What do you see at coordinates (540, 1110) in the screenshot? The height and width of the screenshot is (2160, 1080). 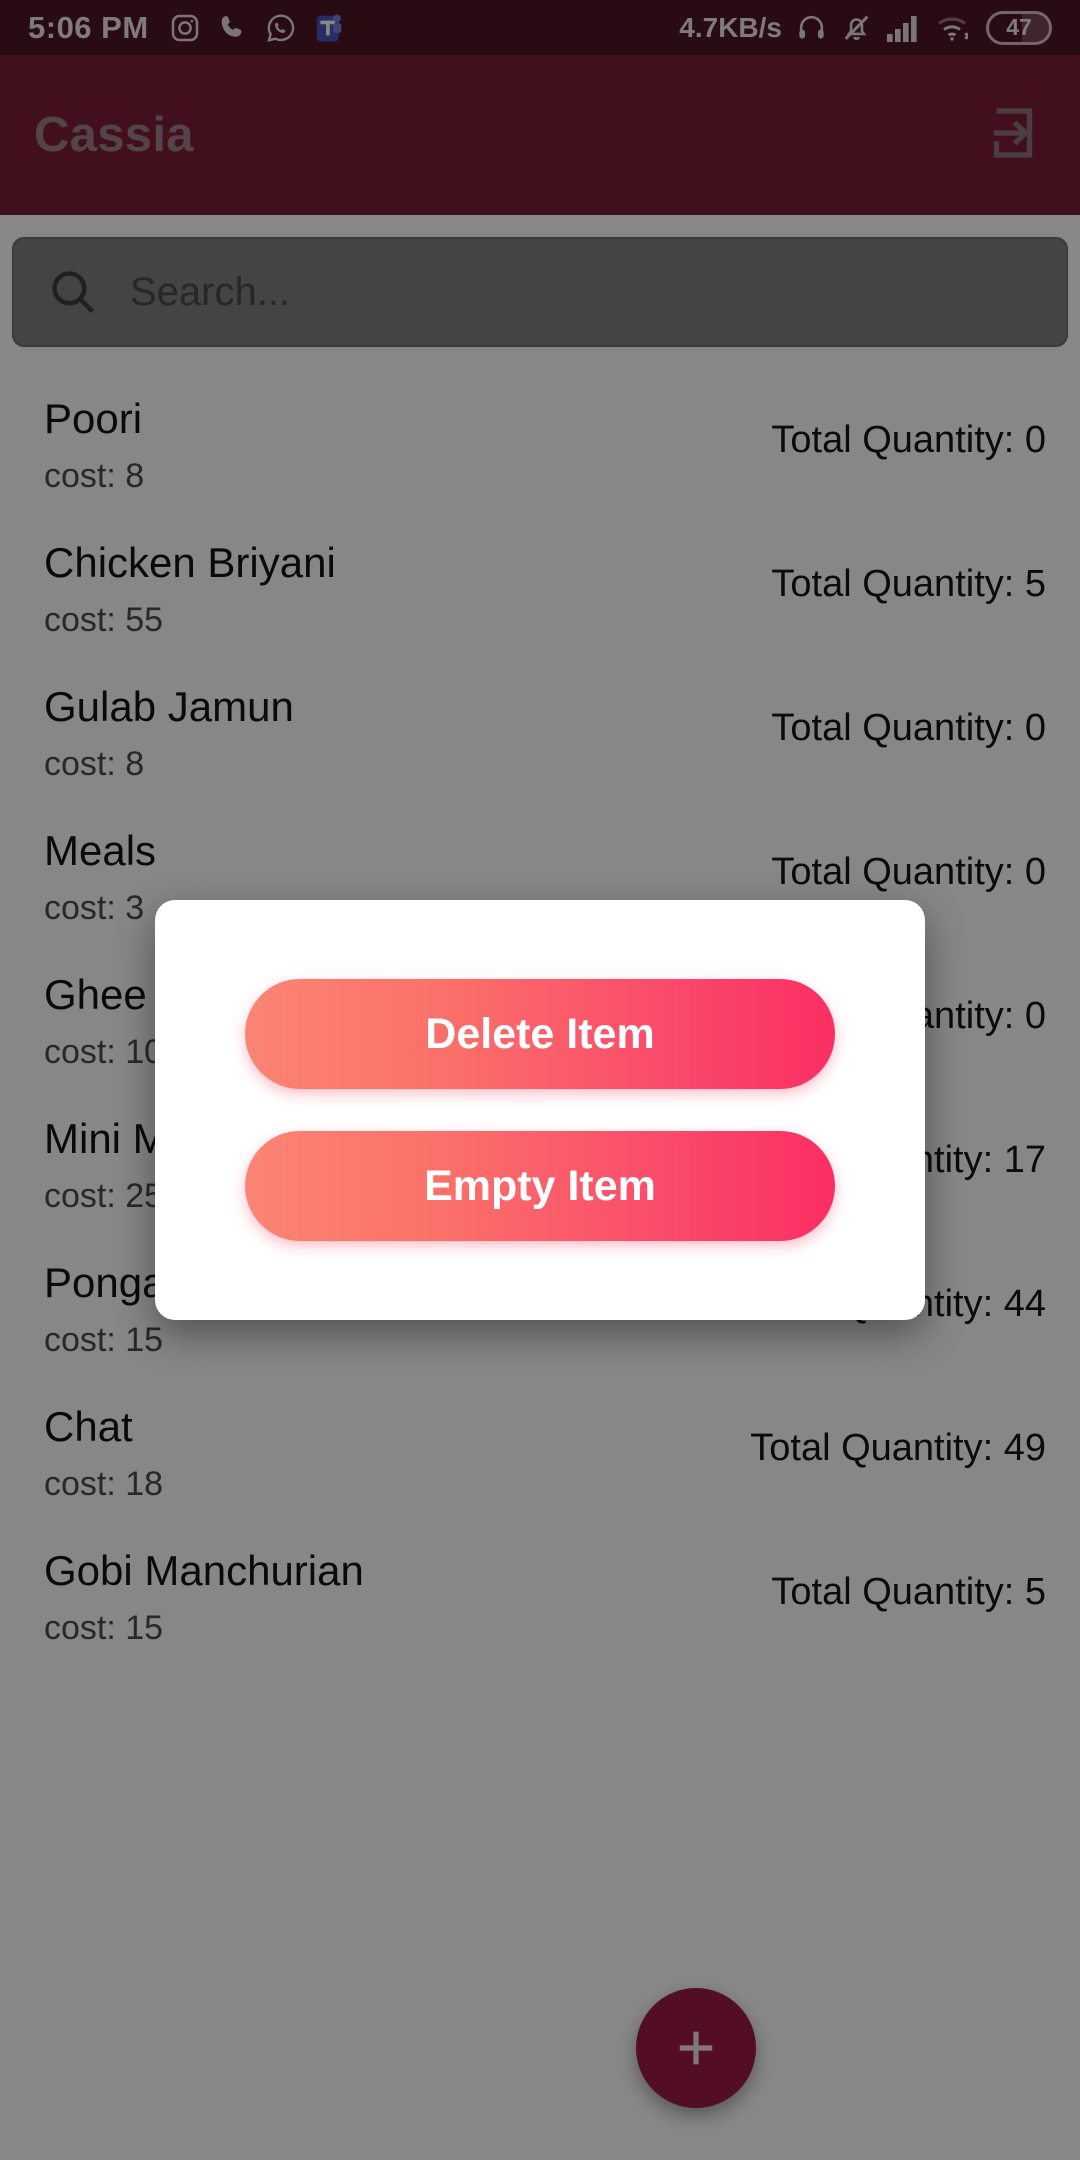 I see `item-actions-dialog: Delete Item Empty Item` at bounding box center [540, 1110].